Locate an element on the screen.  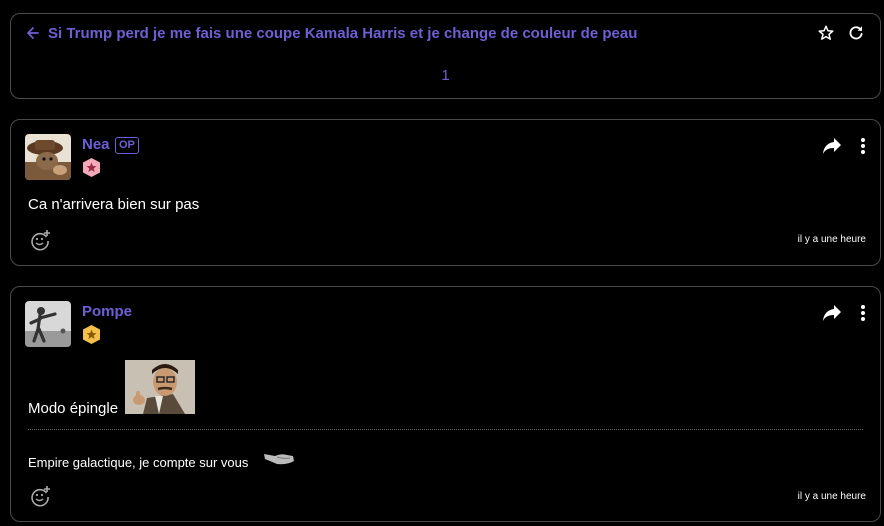
op-badge: OP is located at coordinates (127, 145).